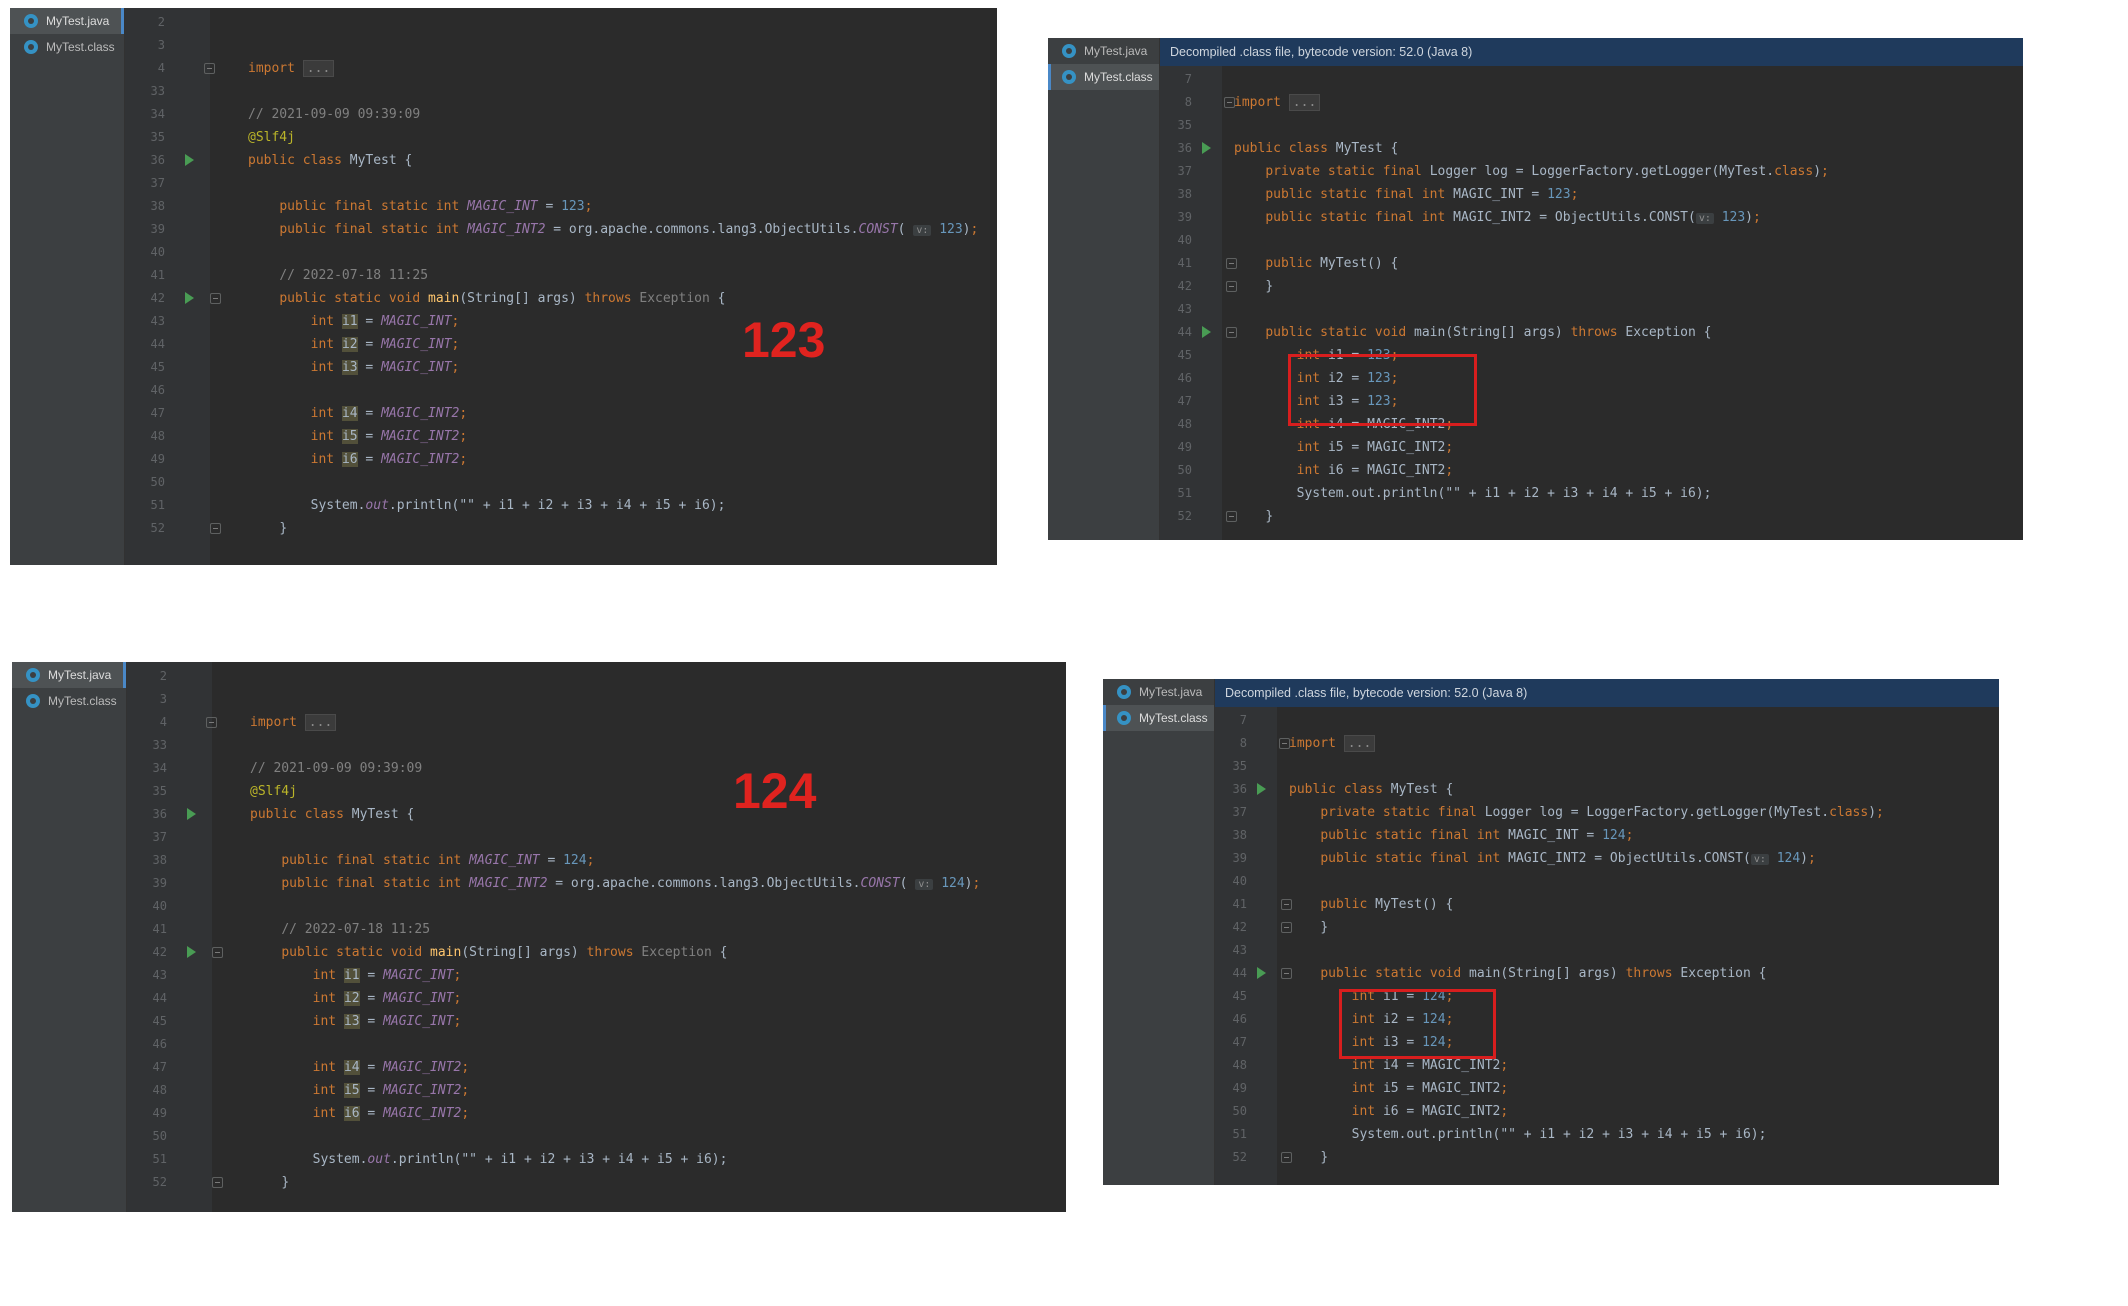 The image size is (2128, 1306). What do you see at coordinates (1371, 789) in the screenshot?
I see `code-line: public class MyTest {` at bounding box center [1371, 789].